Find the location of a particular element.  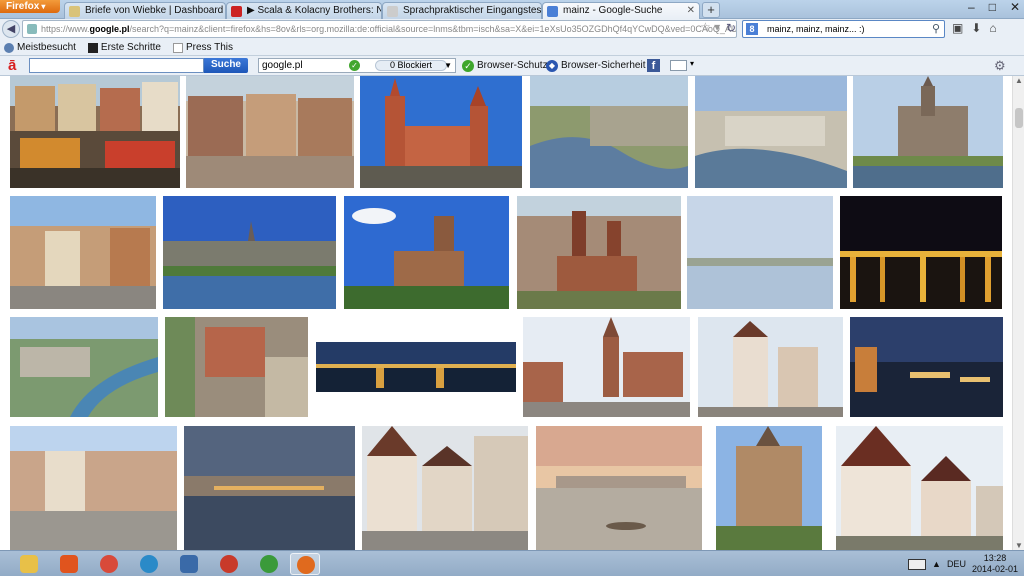

image-result-aerial-rhine is located at coordinates (84, 367).